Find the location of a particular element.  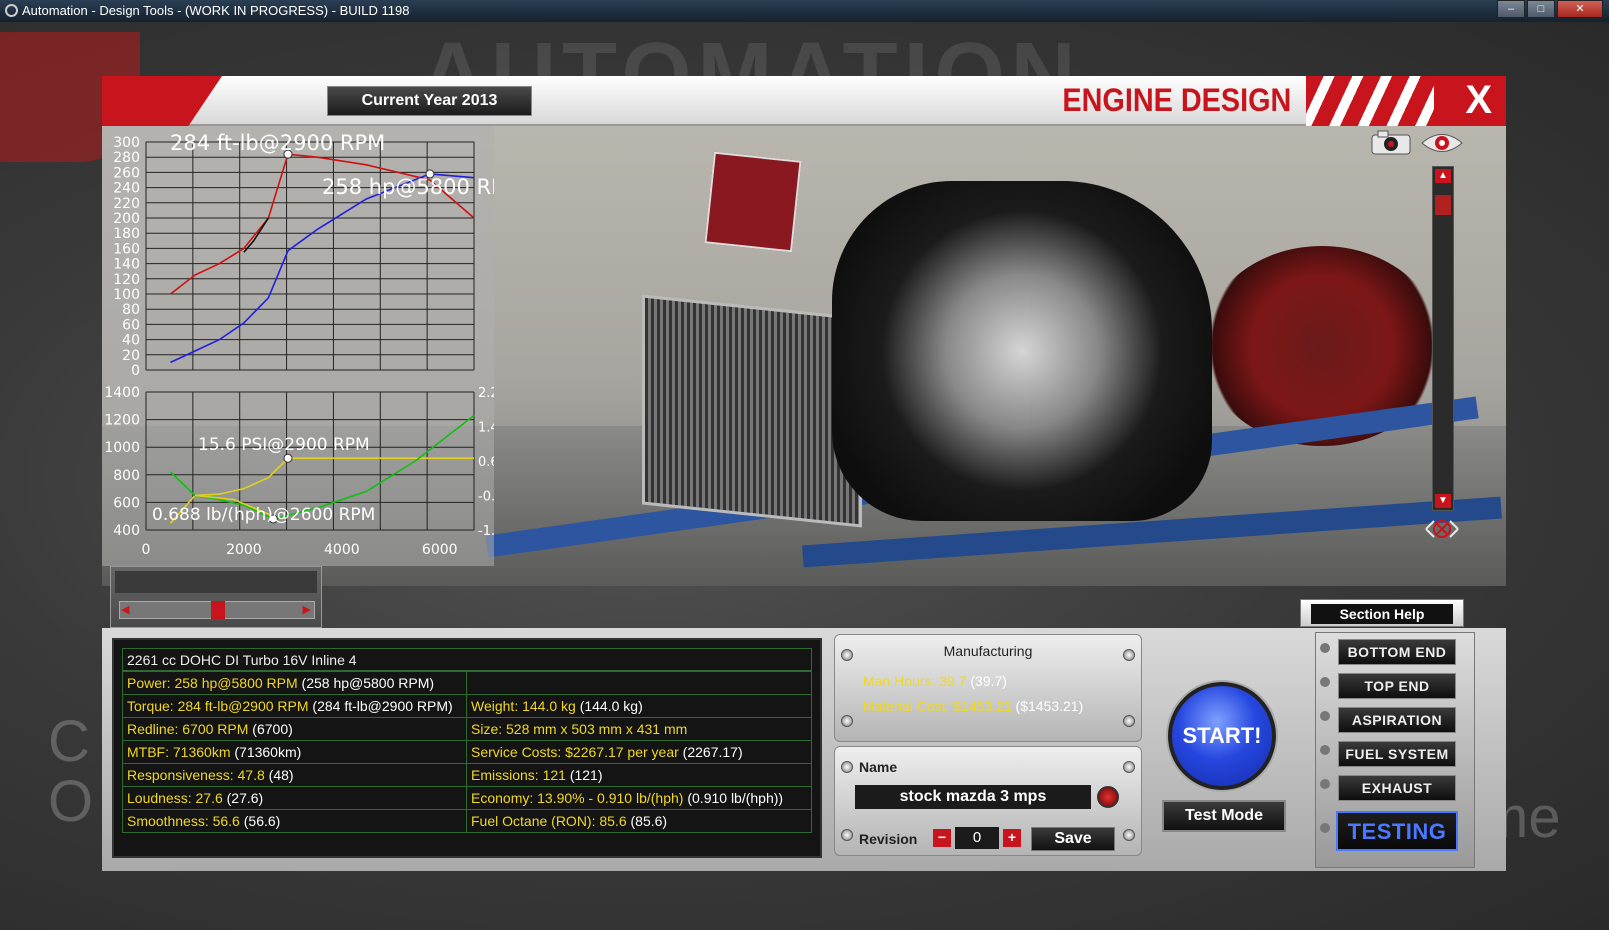

maximize-icon: □ is located at coordinates (1541, 9).